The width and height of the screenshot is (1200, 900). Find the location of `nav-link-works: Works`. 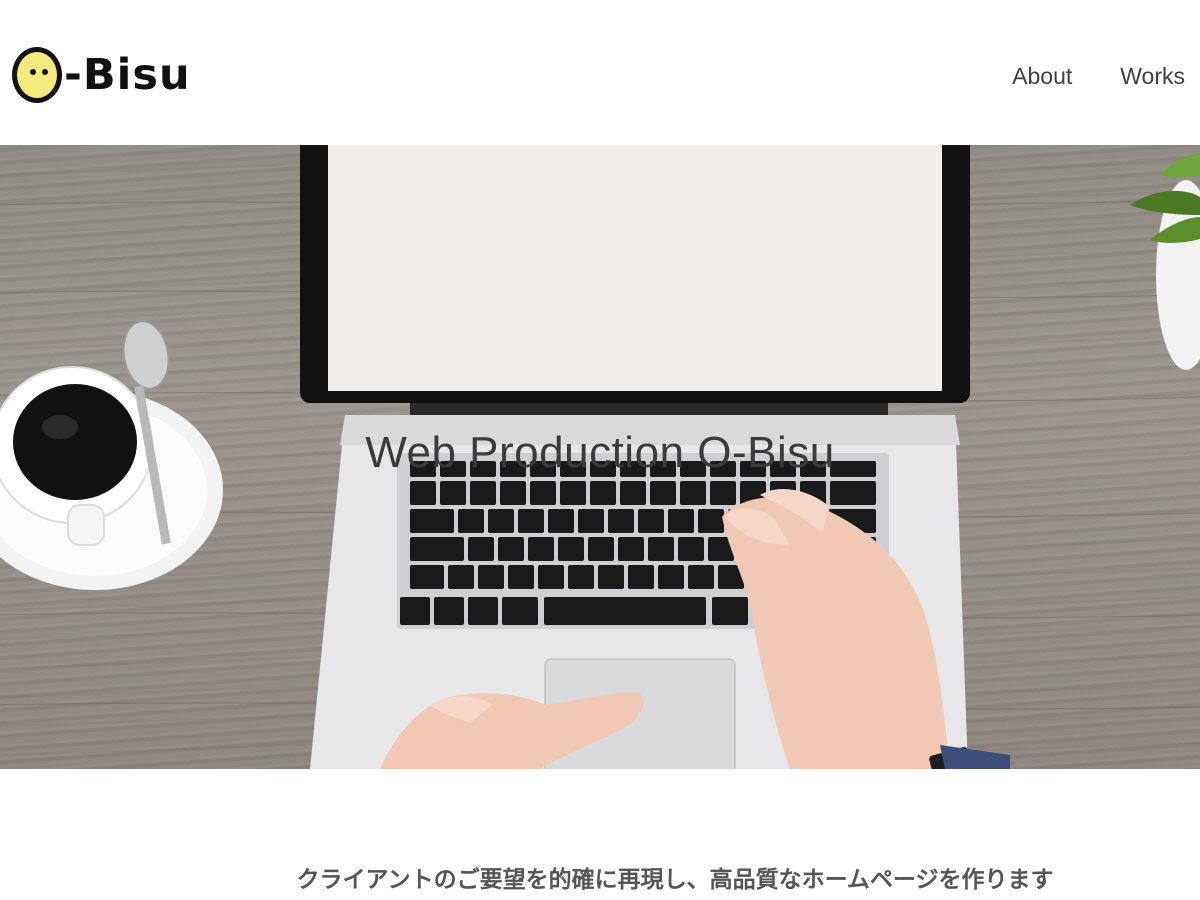

nav-link-works: Works is located at coordinates (1152, 76).